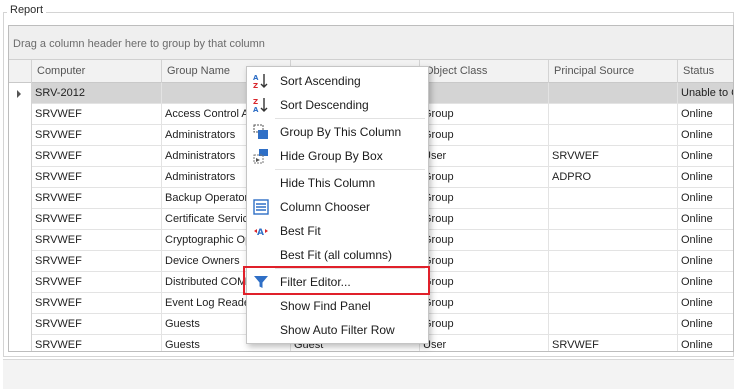  I want to click on bottom-status-strip, so click(368, 374).